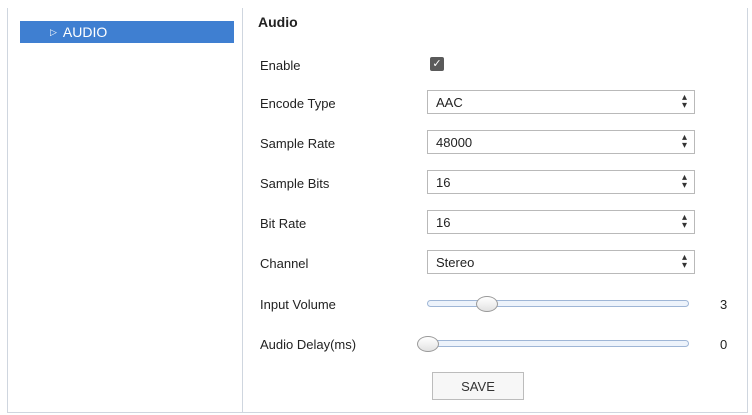  I want to click on checkmark-icon: ✓, so click(437, 63).